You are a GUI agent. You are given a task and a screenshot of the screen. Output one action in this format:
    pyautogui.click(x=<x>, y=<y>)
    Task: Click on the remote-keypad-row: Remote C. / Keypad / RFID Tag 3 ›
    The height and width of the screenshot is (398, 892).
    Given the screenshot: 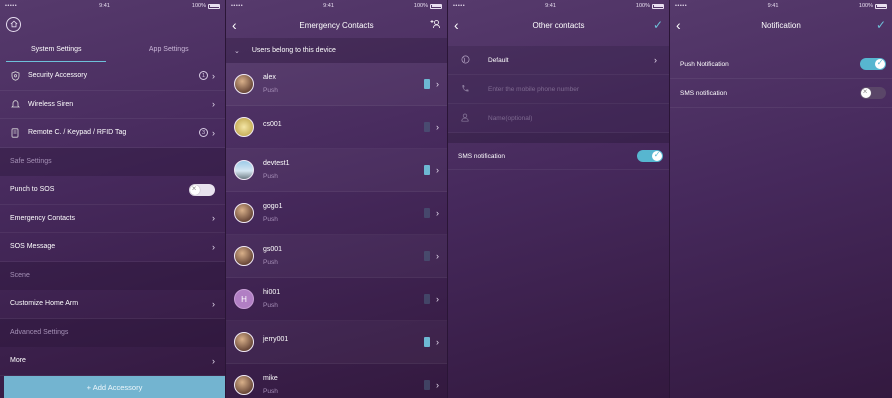 What is the action you would take?
    pyautogui.click(x=112, y=133)
    